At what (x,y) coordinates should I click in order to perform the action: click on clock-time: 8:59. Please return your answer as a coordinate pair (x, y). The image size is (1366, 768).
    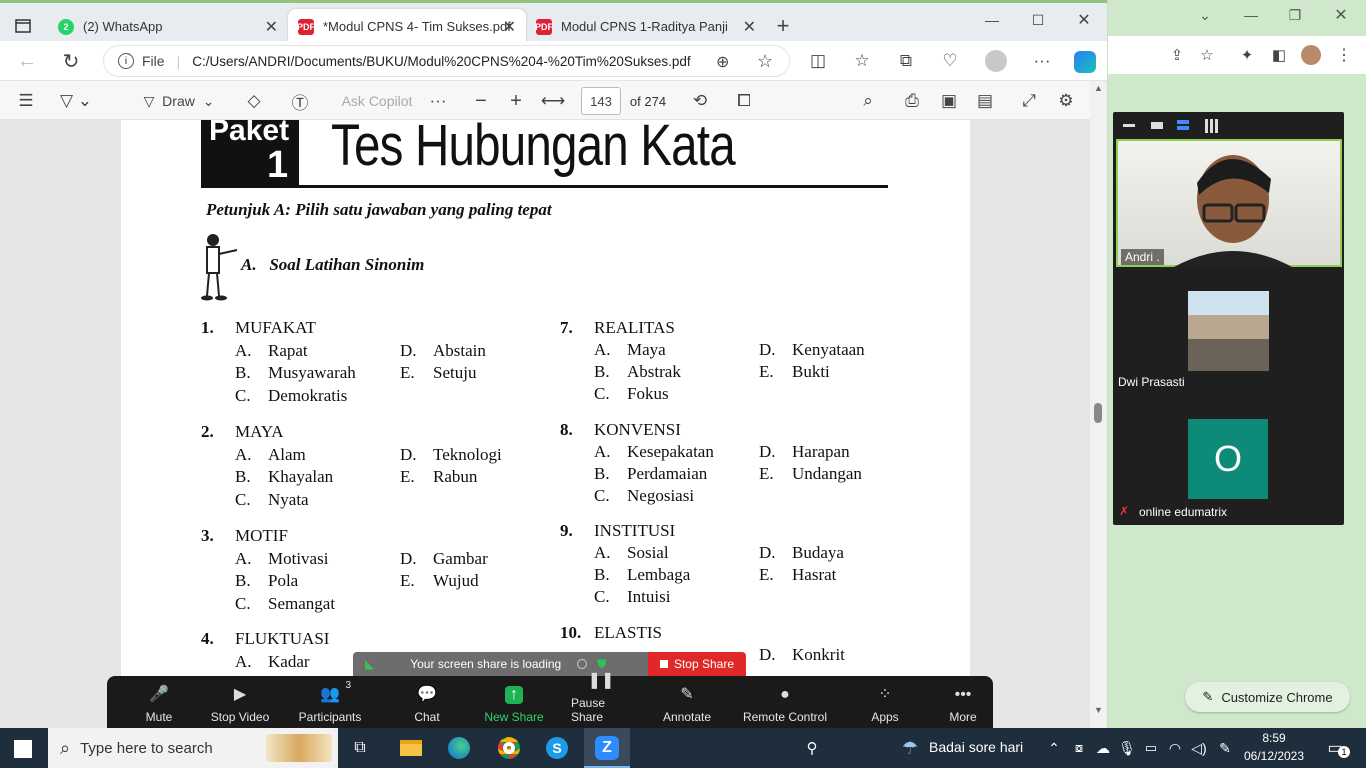
    Looking at the image, I should click on (1274, 738).